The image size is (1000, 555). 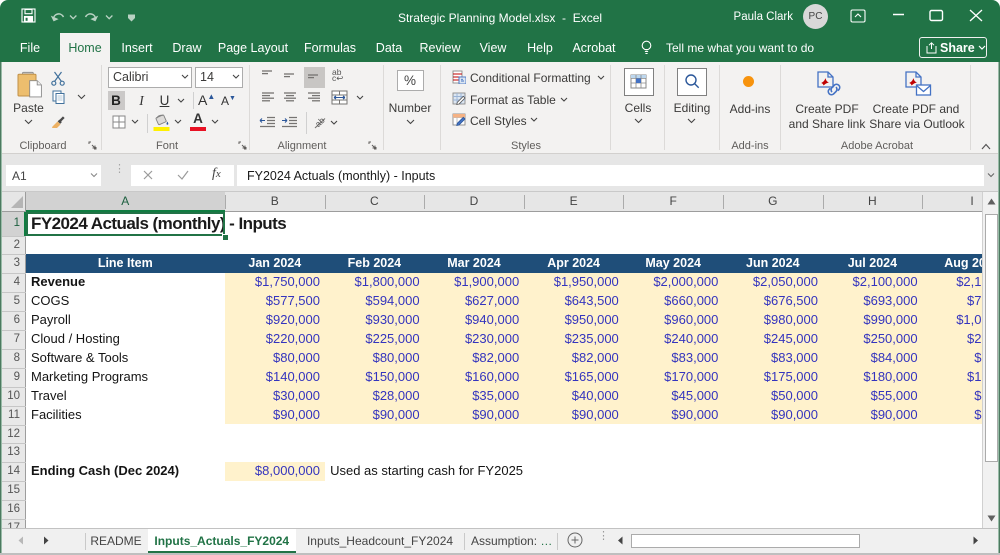 I want to click on svg-text: ab, so click(x=320, y=122).